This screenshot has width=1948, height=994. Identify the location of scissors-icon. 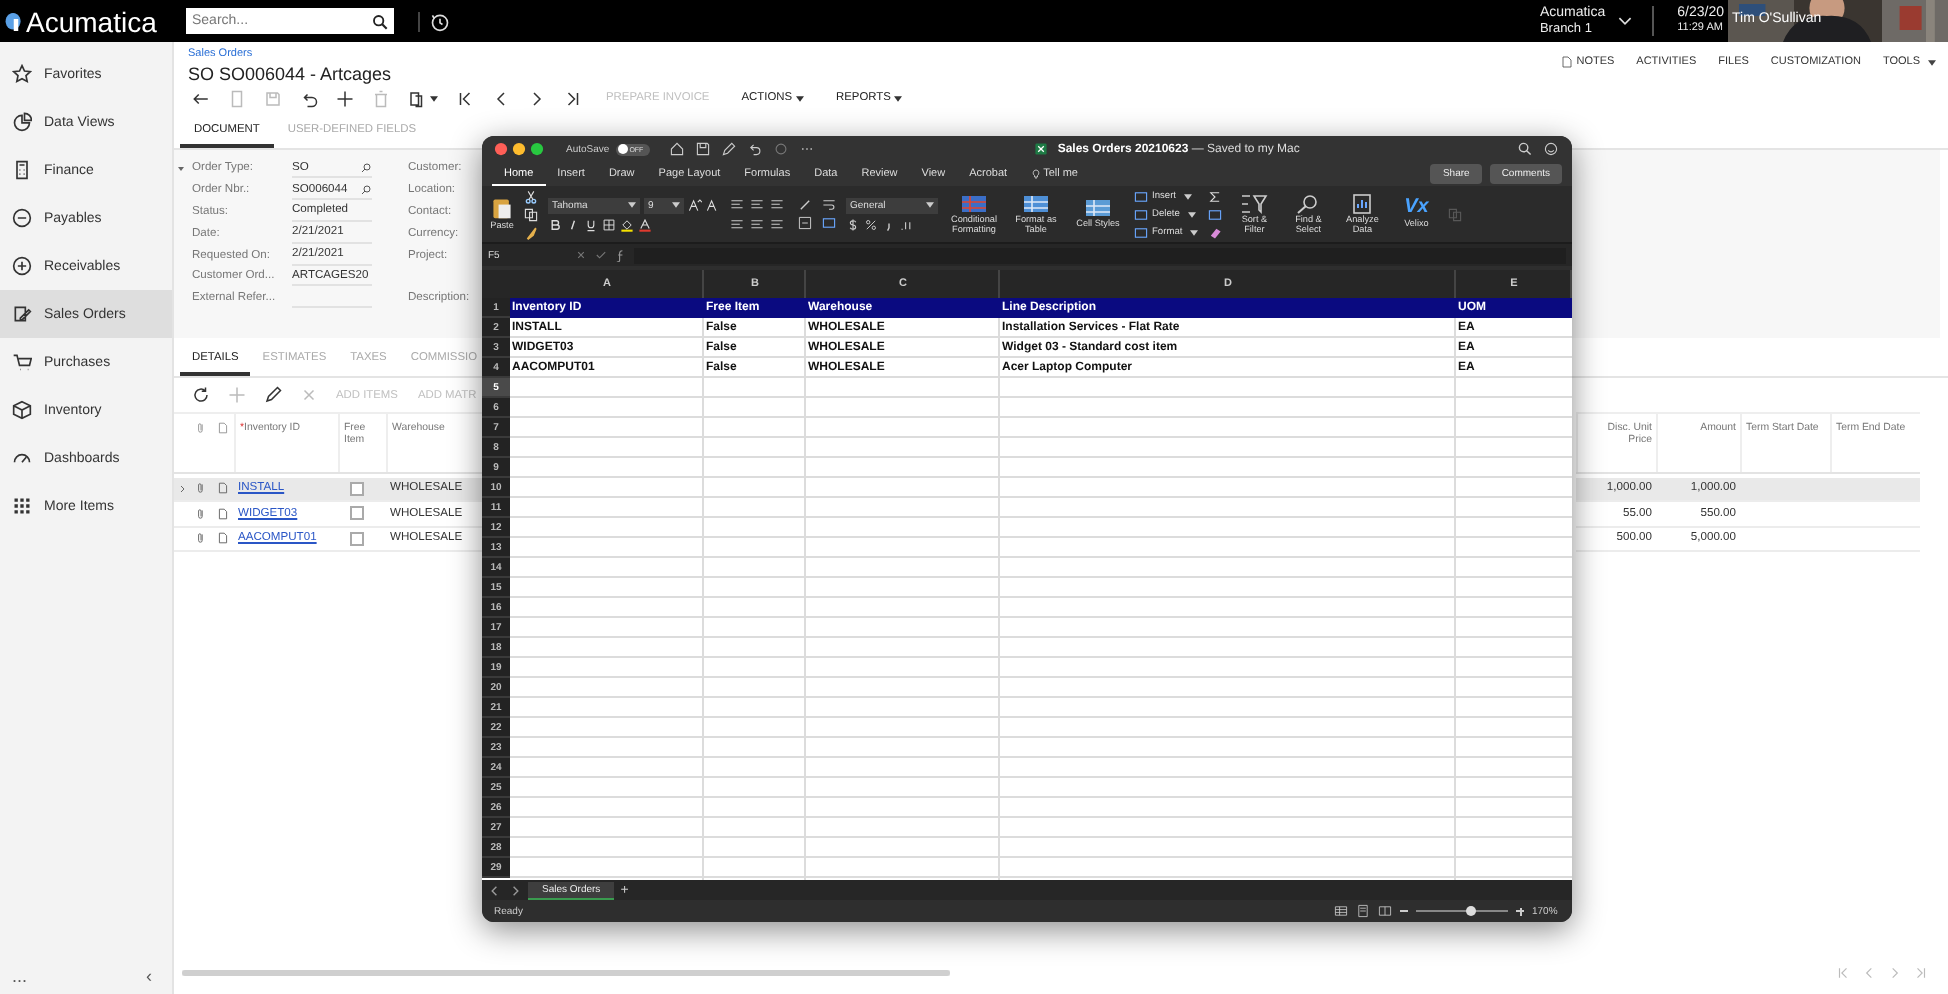
(531, 196).